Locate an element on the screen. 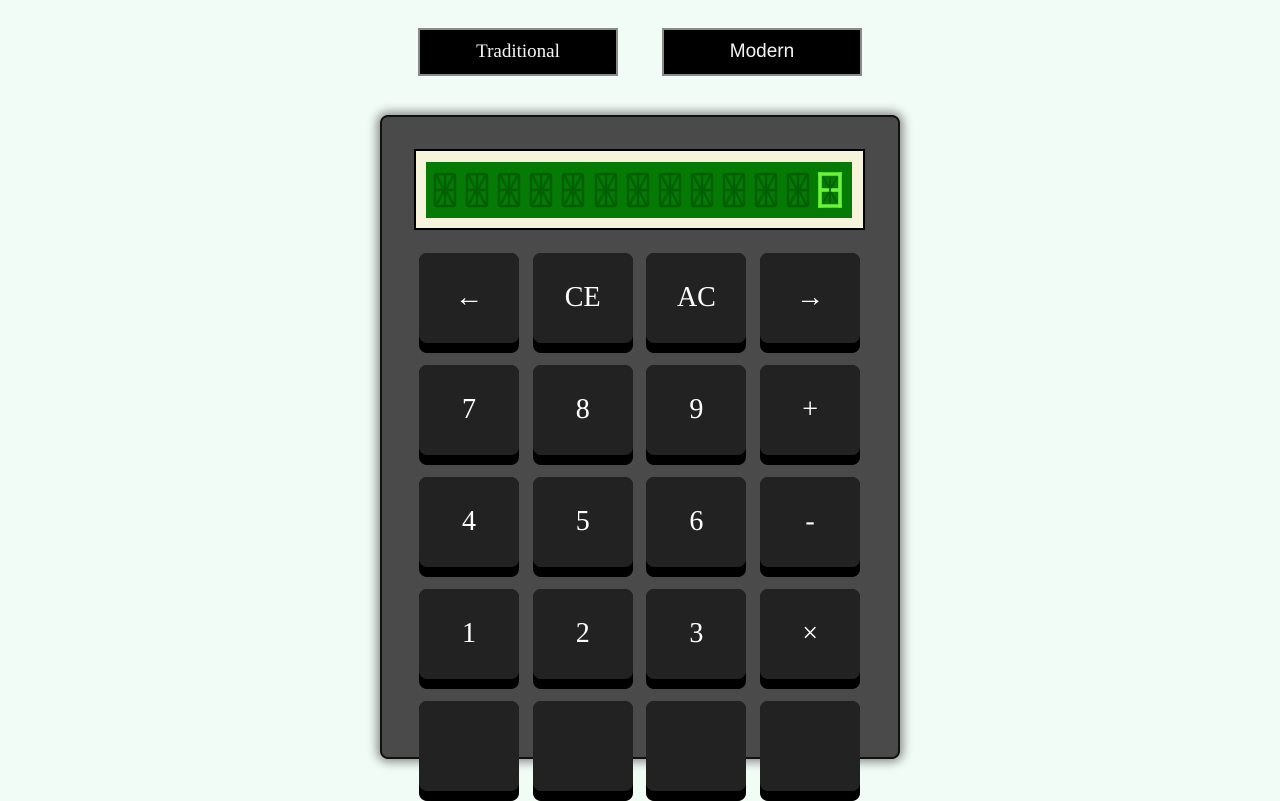 Image resolution: width=1280 pixels, height=801 pixels. digit-8-key: 8 is located at coordinates (582, 415).